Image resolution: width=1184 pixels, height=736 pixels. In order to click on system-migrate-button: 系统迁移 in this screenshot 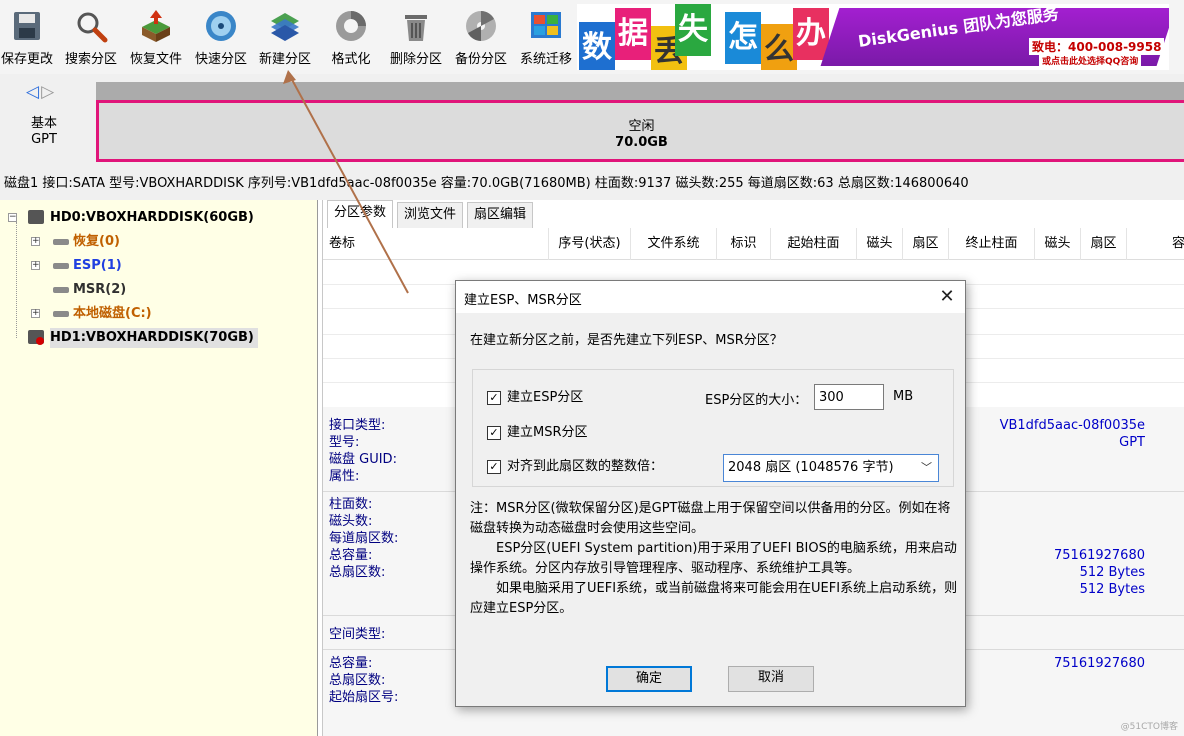, I will do `click(546, 36)`.